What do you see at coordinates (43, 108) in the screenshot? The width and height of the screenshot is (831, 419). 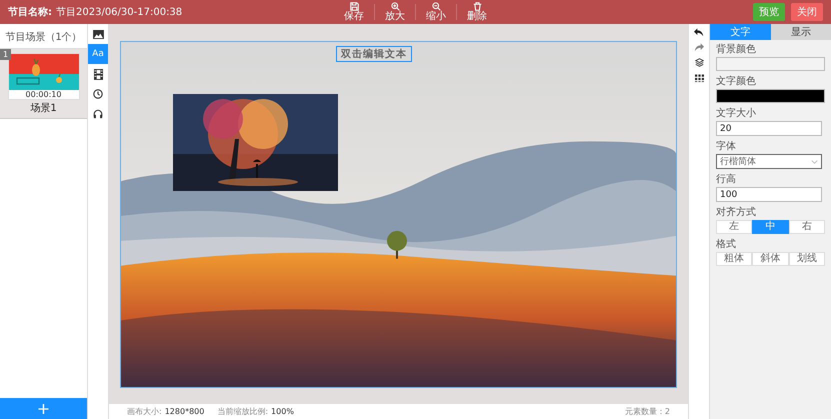 I see `scene-name: 场景1` at bounding box center [43, 108].